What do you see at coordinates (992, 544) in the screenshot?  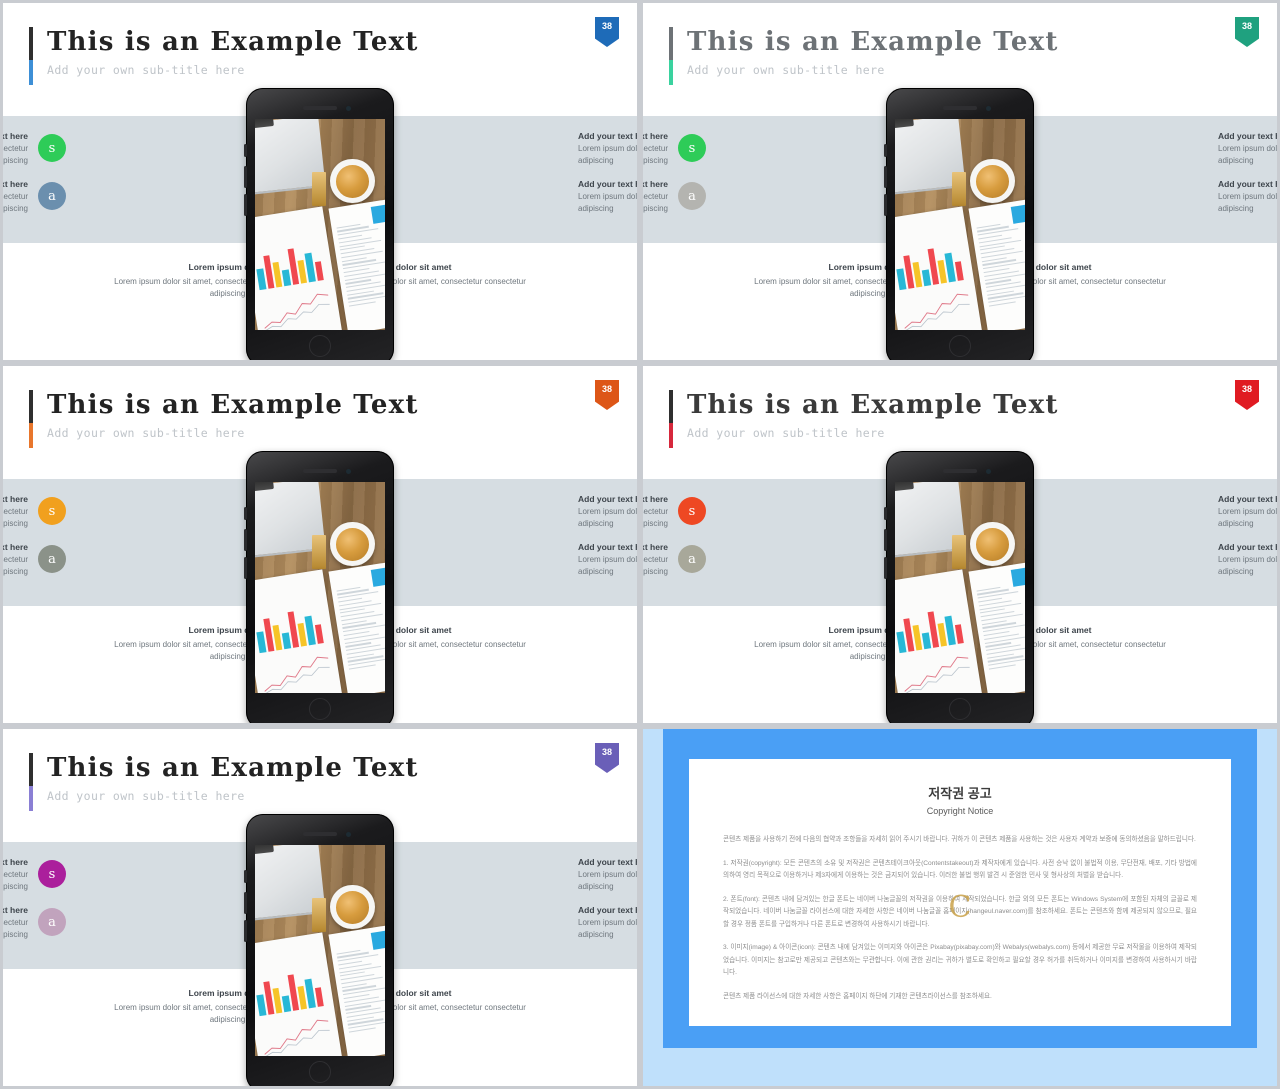 I see `photo-coffee-cup` at bounding box center [992, 544].